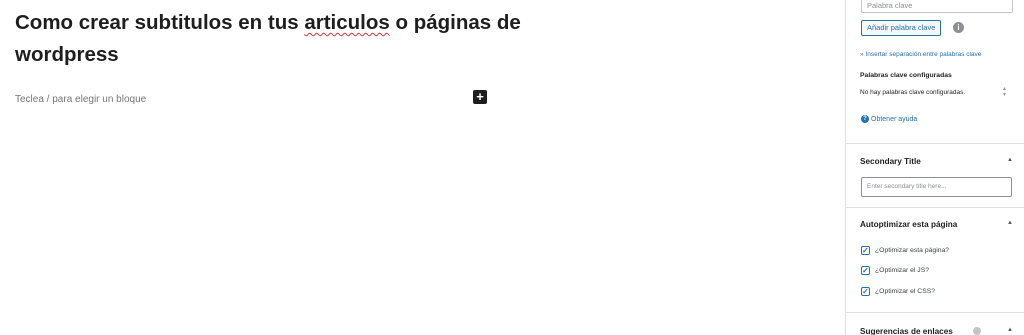 The image size is (1024, 335). I want to click on configured-keywords-label: Palabras clave configuradas, so click(906, 75).